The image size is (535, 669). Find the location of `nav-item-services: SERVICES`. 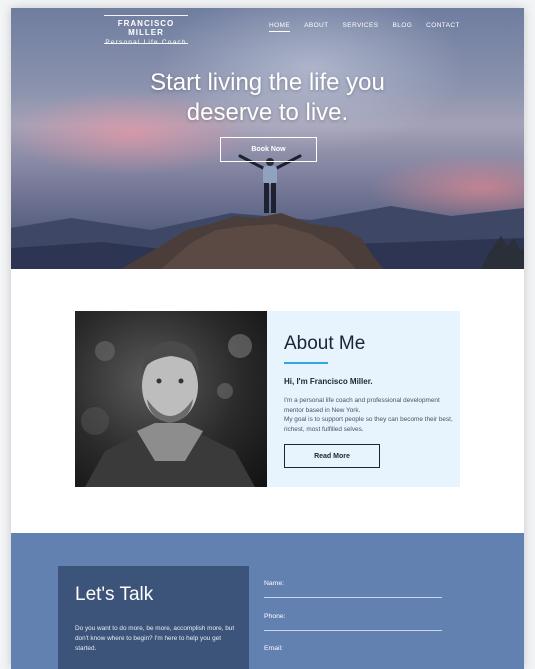

nav-item-services: SERVICES is located at coordinates (361, 27).